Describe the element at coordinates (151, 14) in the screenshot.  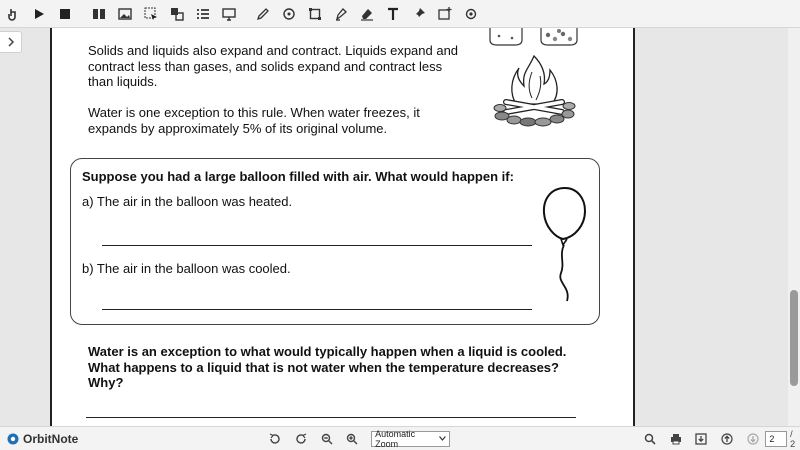
I see `select-icon` at that location.